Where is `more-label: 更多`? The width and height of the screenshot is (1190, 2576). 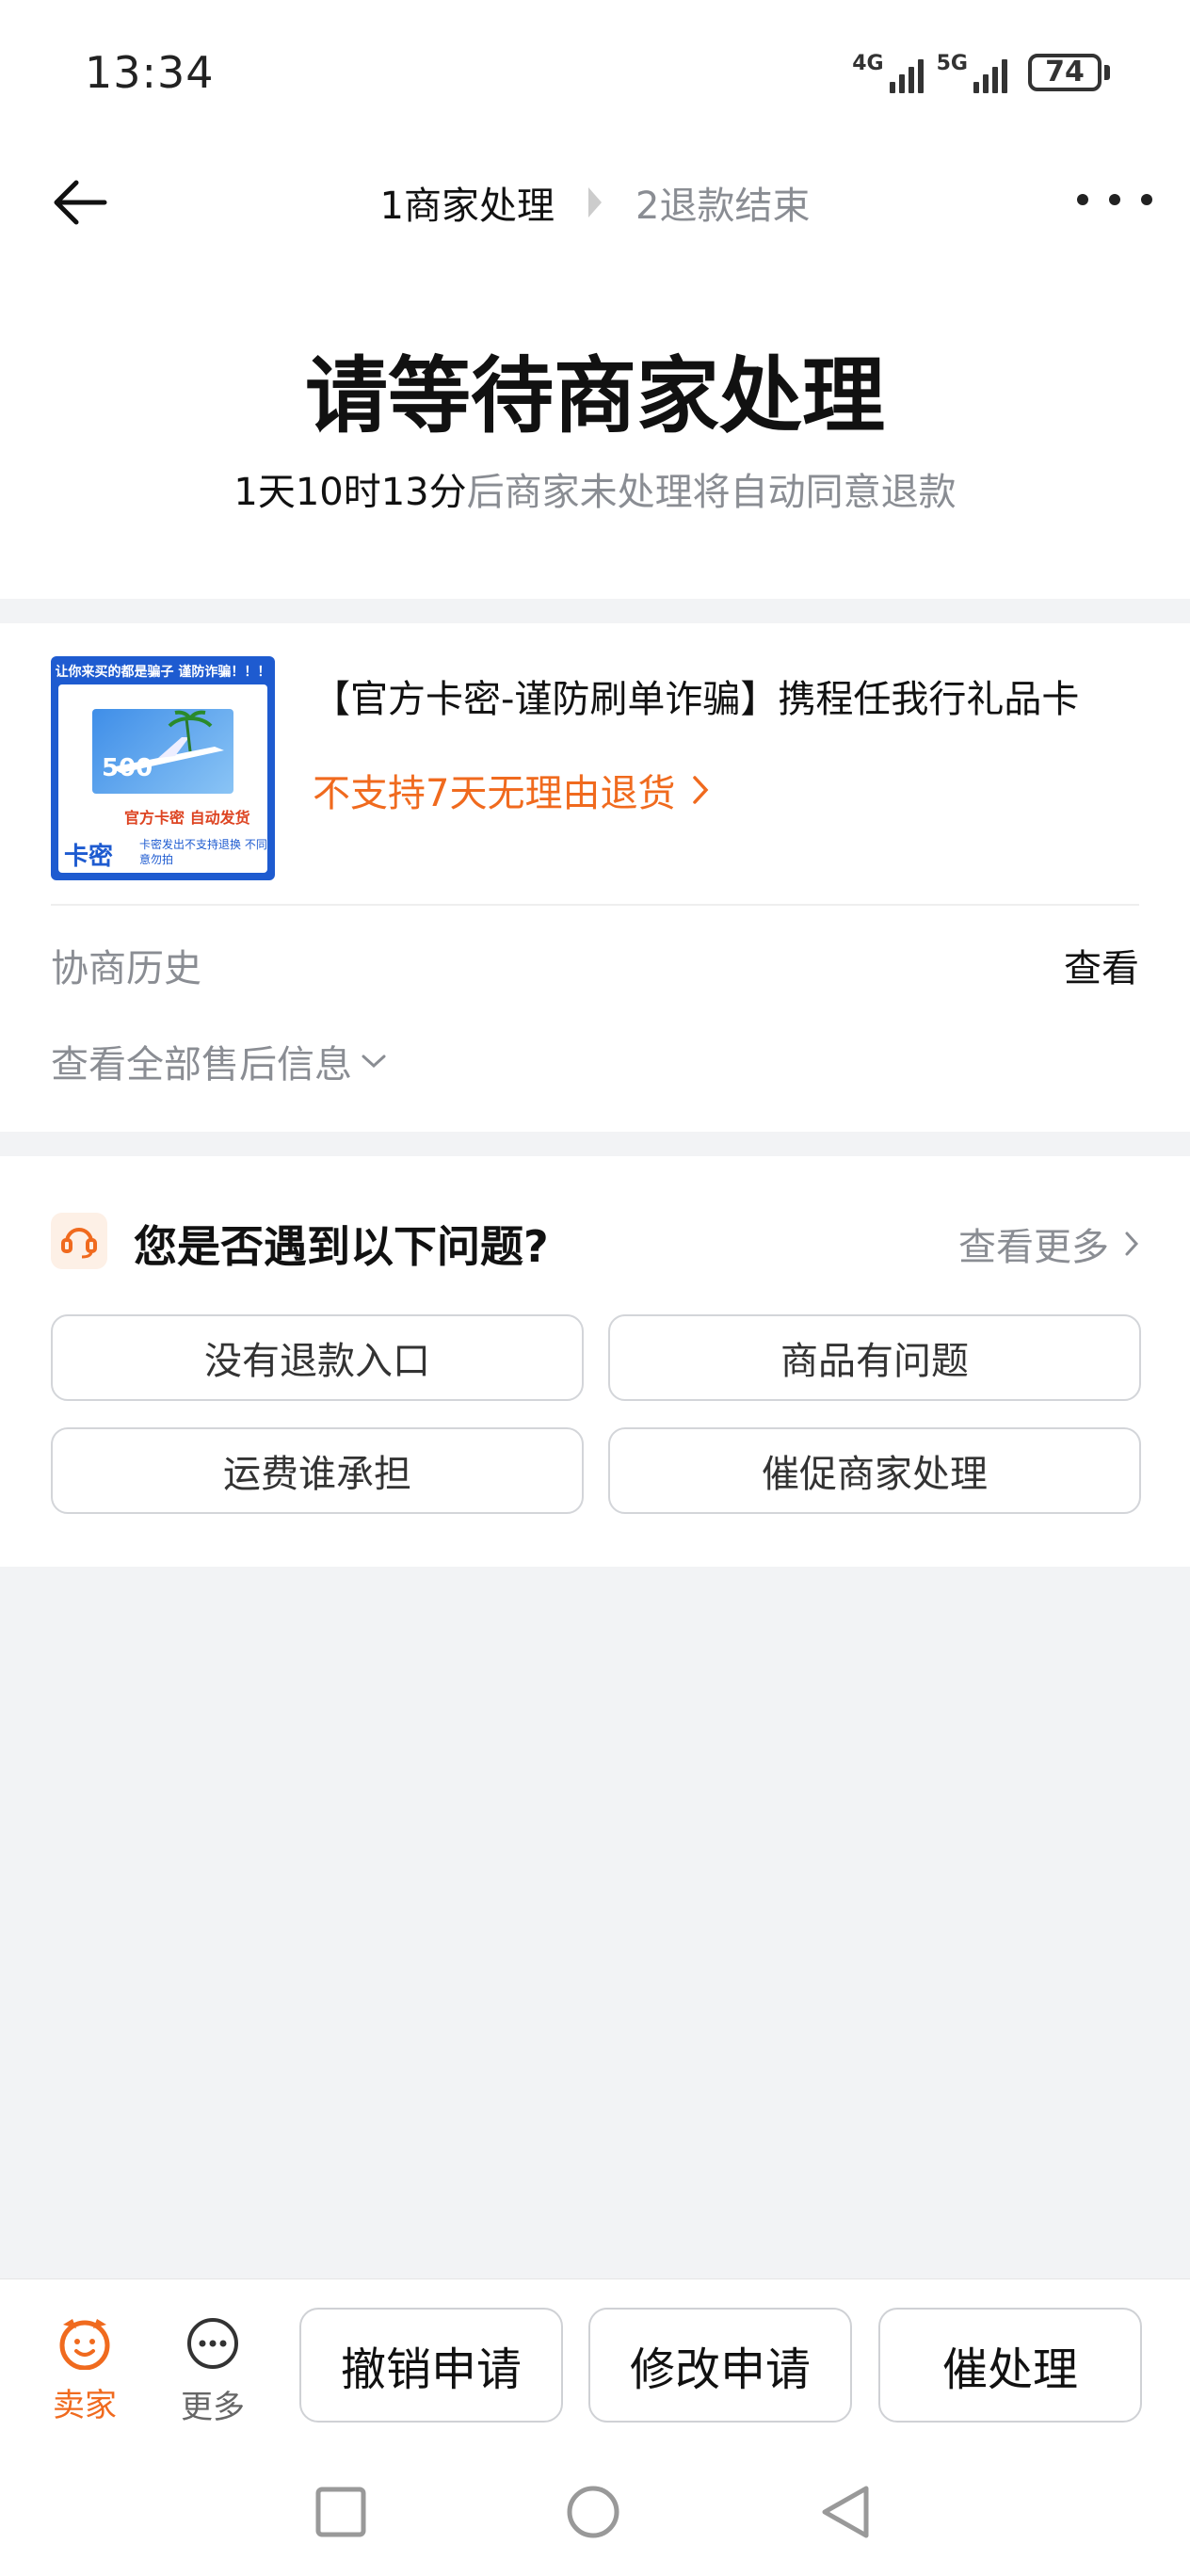 more-label: 更多 is located at coordinates (213, 2407).